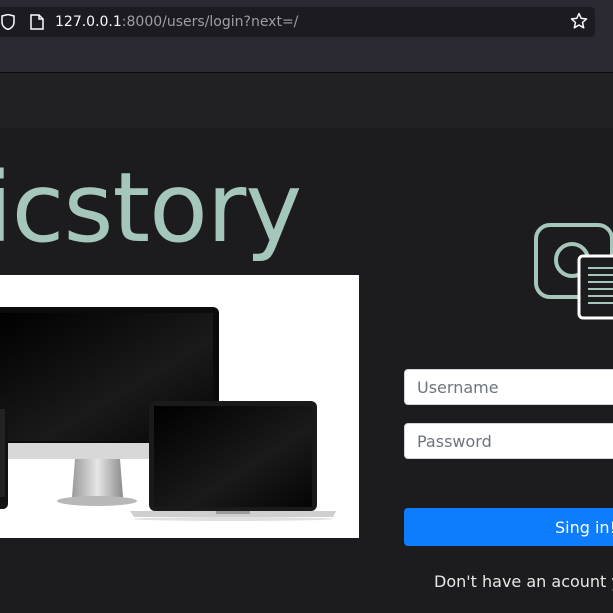 The image size is (613, 613). Describe the element at coordinates (508, 527) in the screenshot. I see `sign-in-button: Sing in!` at that location.